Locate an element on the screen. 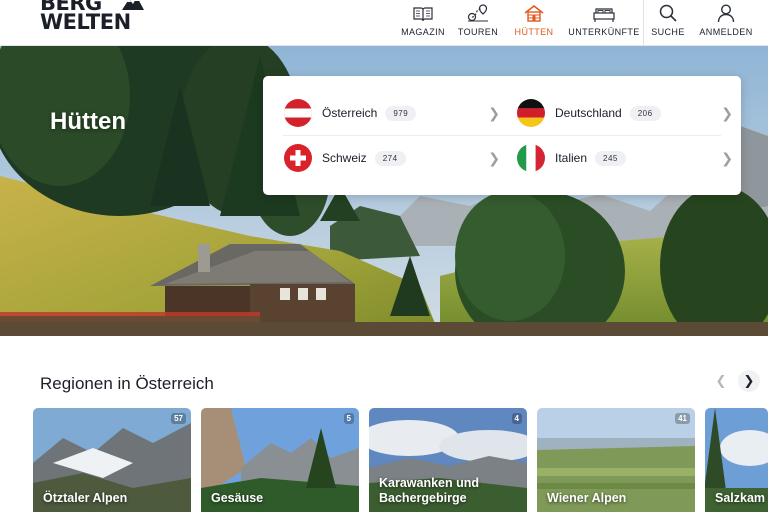 The width and height of the screenshot is (768, 512). search-icon is located at coordinates (668, 11).